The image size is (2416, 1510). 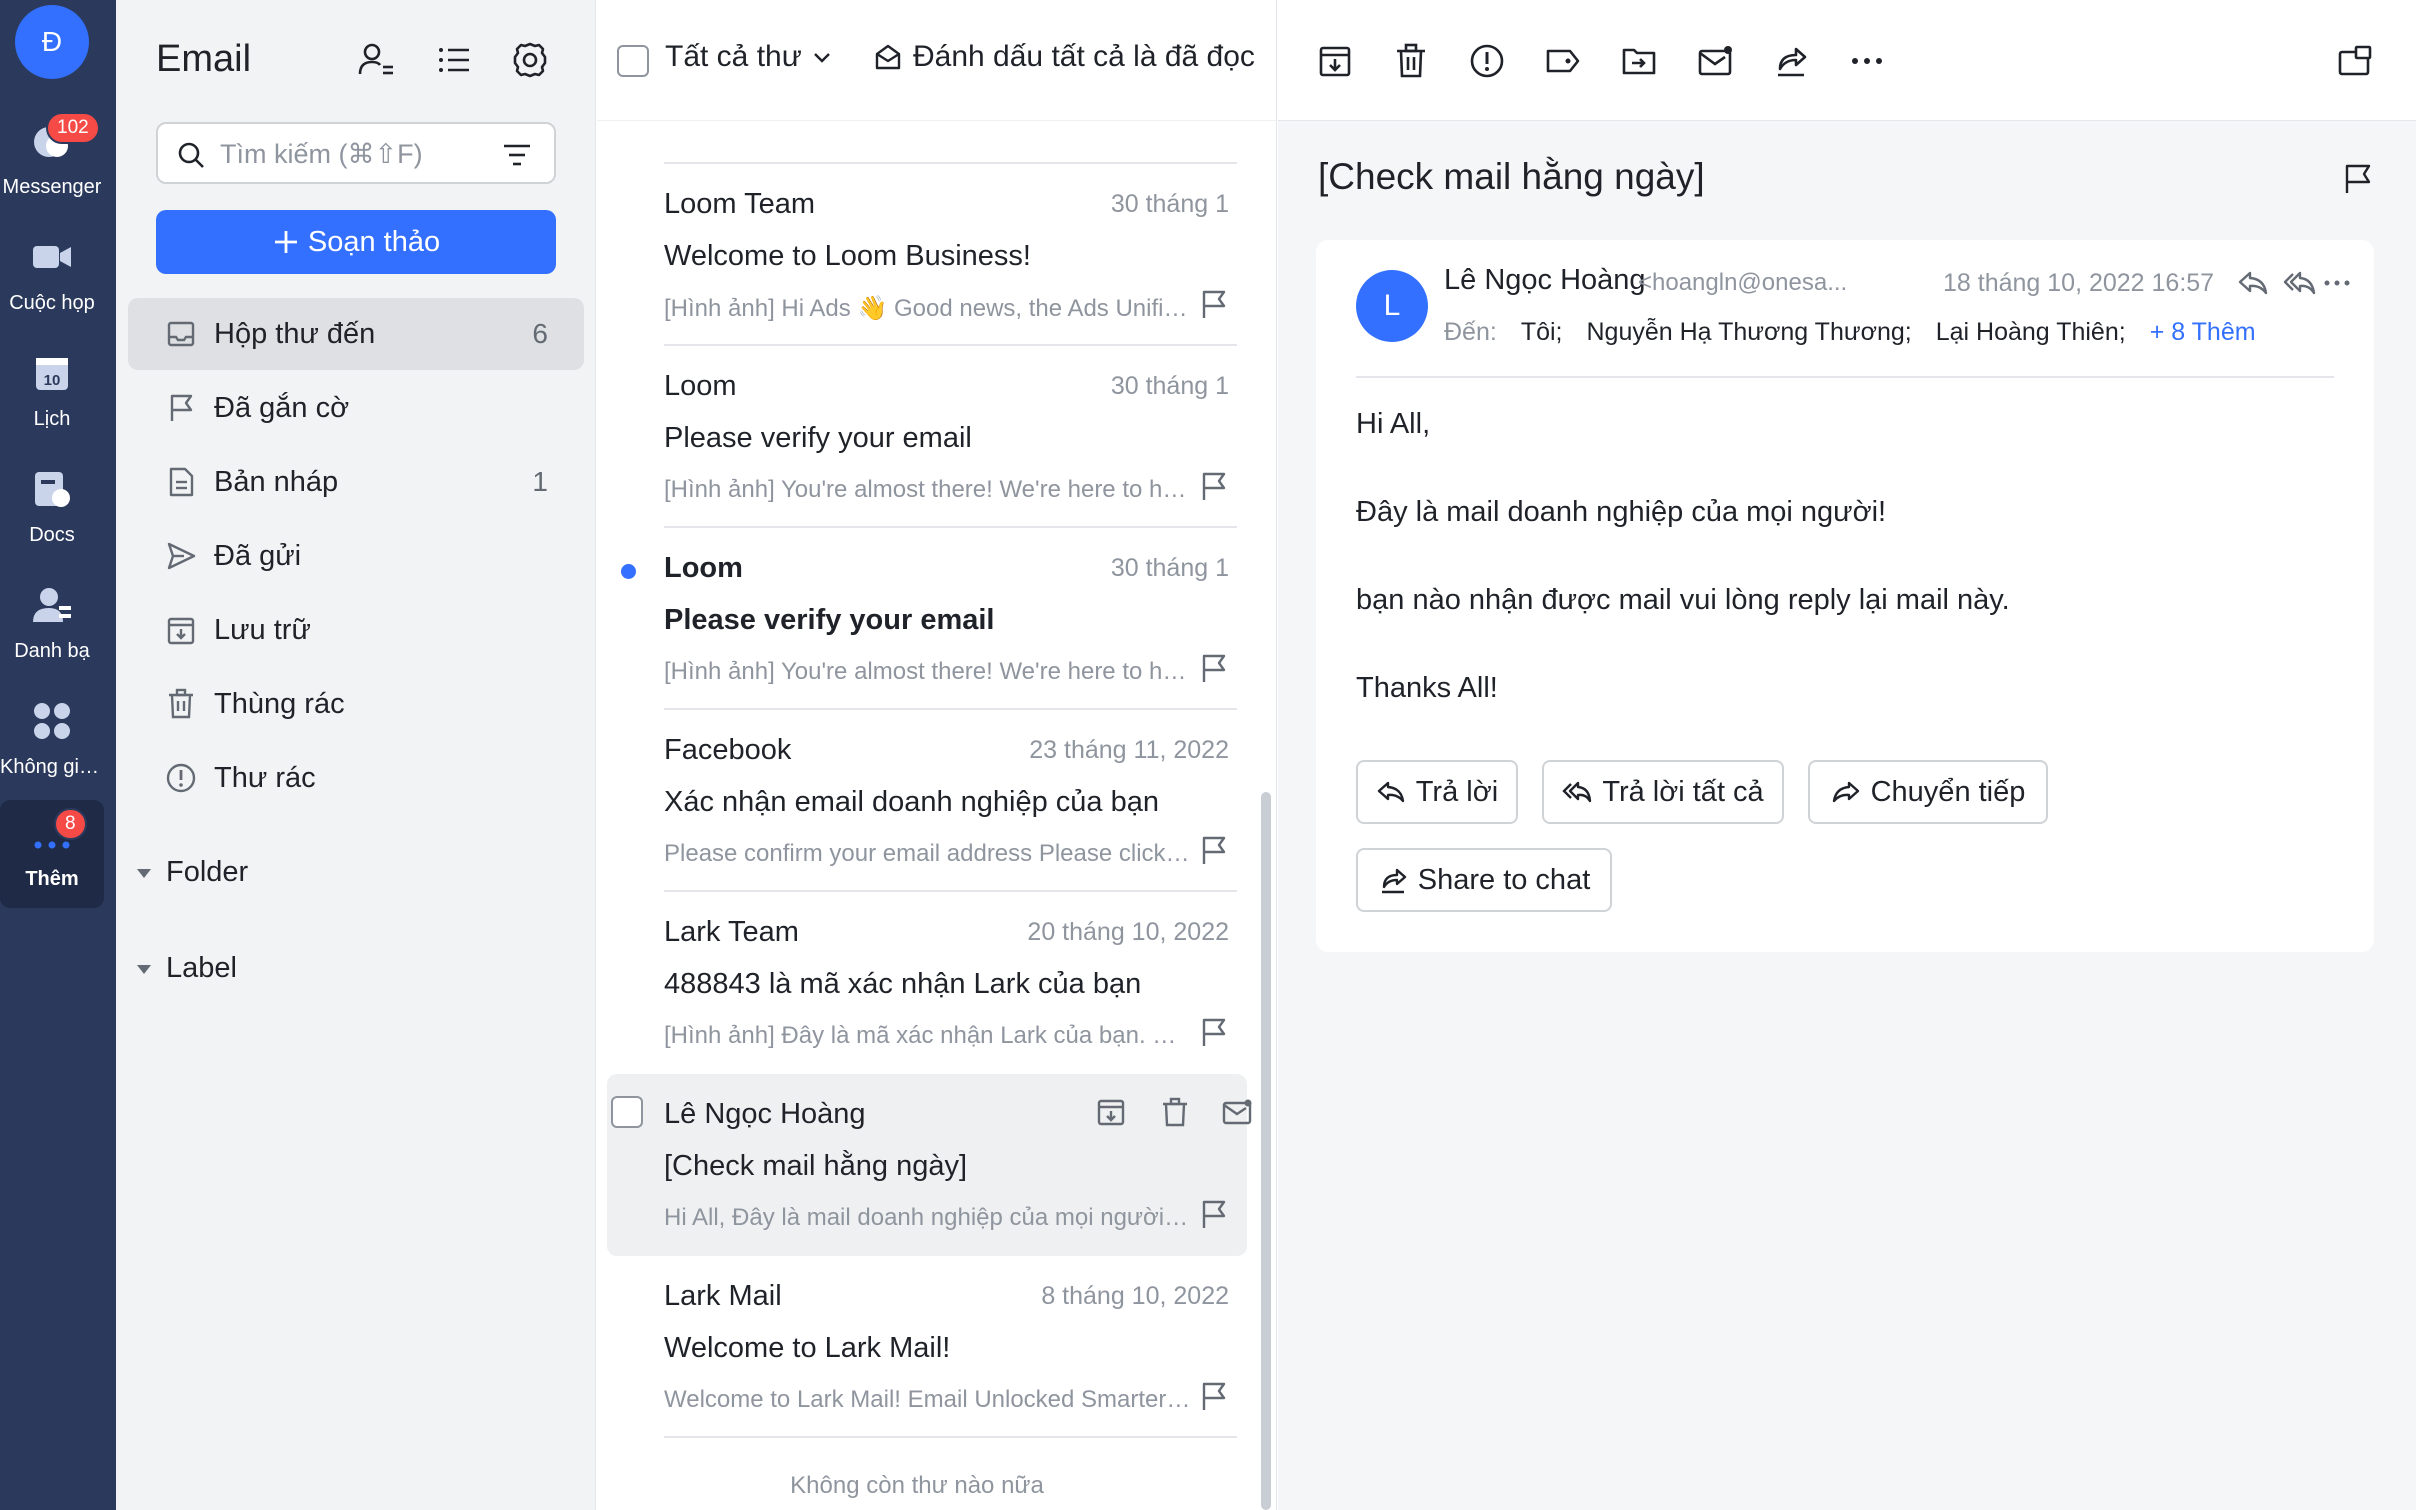 I want to click on reply-button: Trả lời, so click(x=1437, y=792).